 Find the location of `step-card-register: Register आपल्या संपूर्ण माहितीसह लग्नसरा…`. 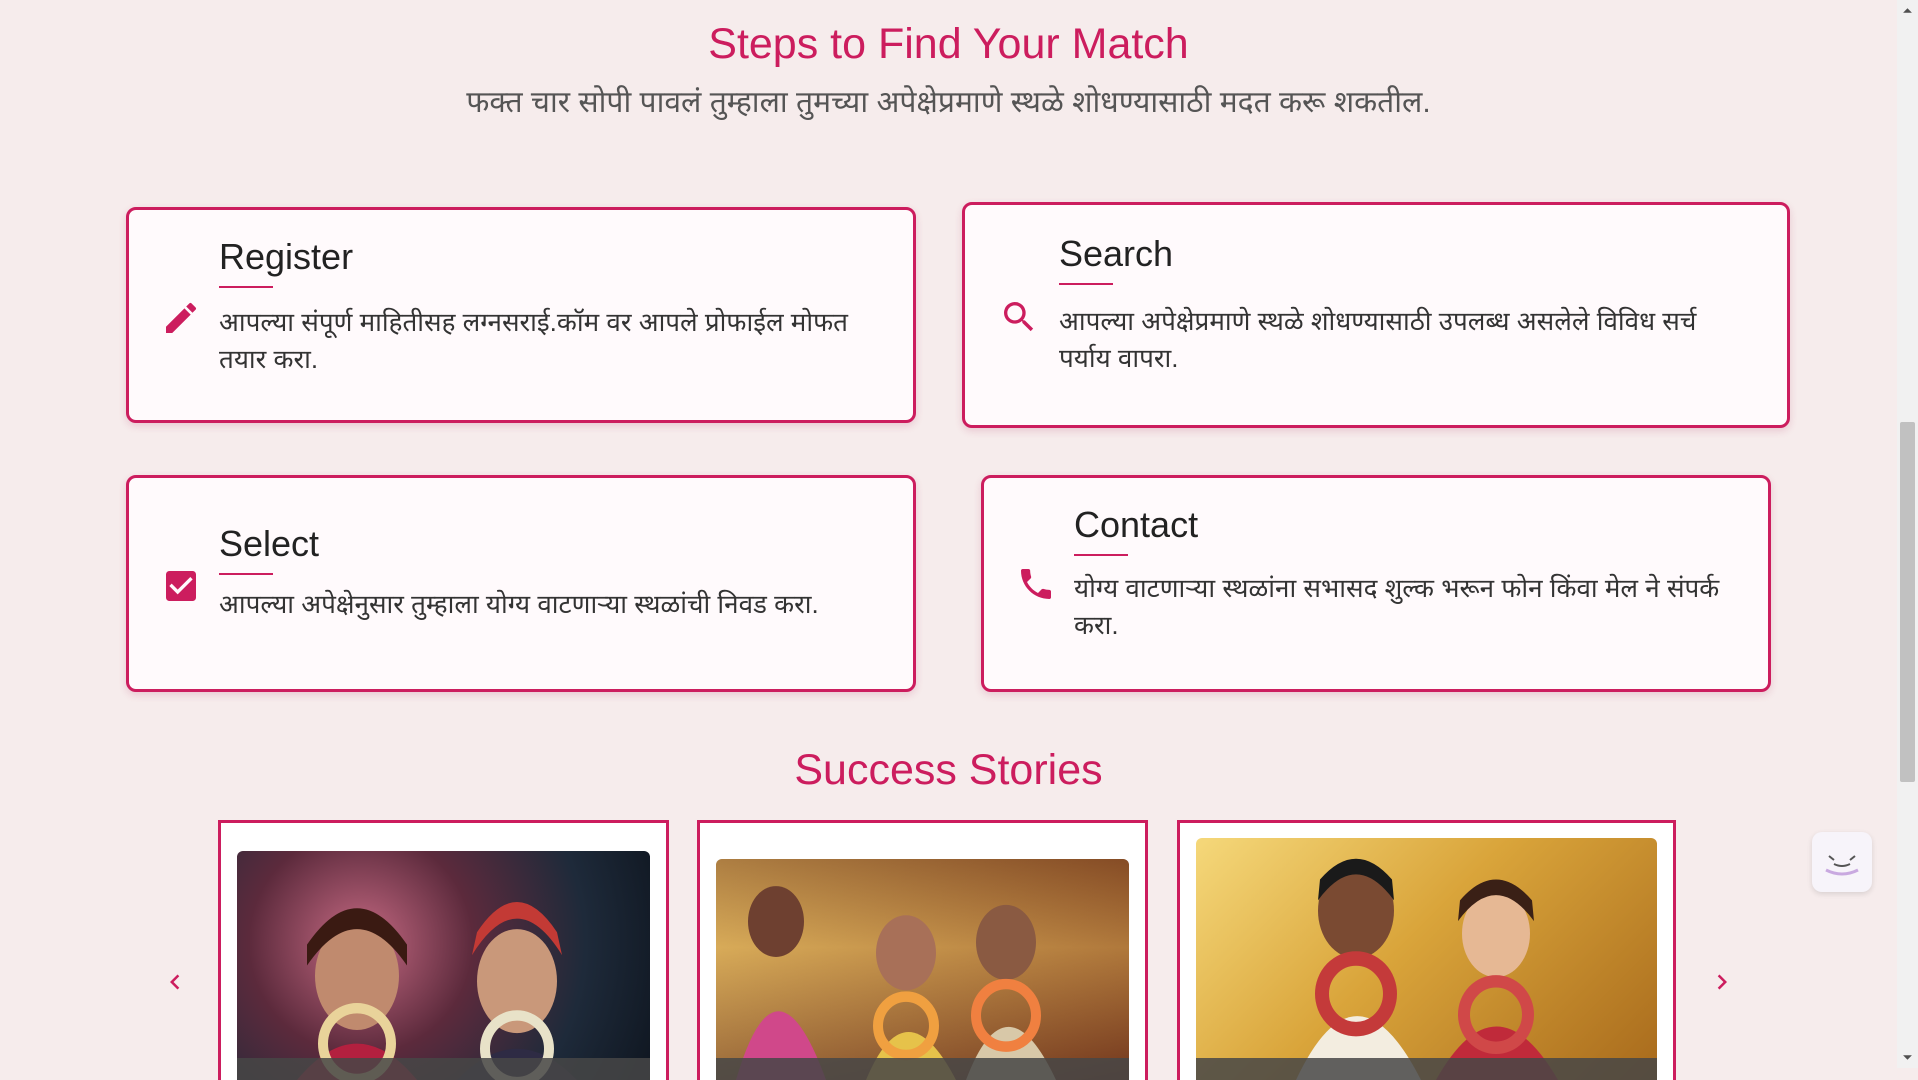

step-card-register: Register आपल्या संपूर्ण माहितीसह लग्नसरा… is located at coordinates (521, 315).